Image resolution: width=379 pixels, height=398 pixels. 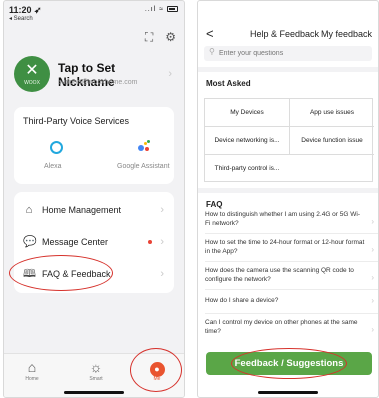 I want to click on nav-bar: < Help & Feedback My feedback, so click(x=288, y=35).